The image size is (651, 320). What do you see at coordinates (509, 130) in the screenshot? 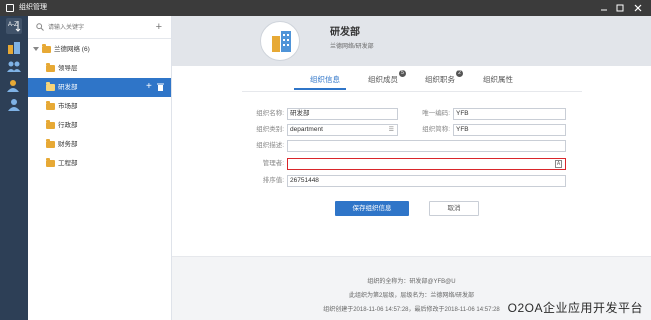
I see `org-short-field: YFB` at bounding box center [509, 130].